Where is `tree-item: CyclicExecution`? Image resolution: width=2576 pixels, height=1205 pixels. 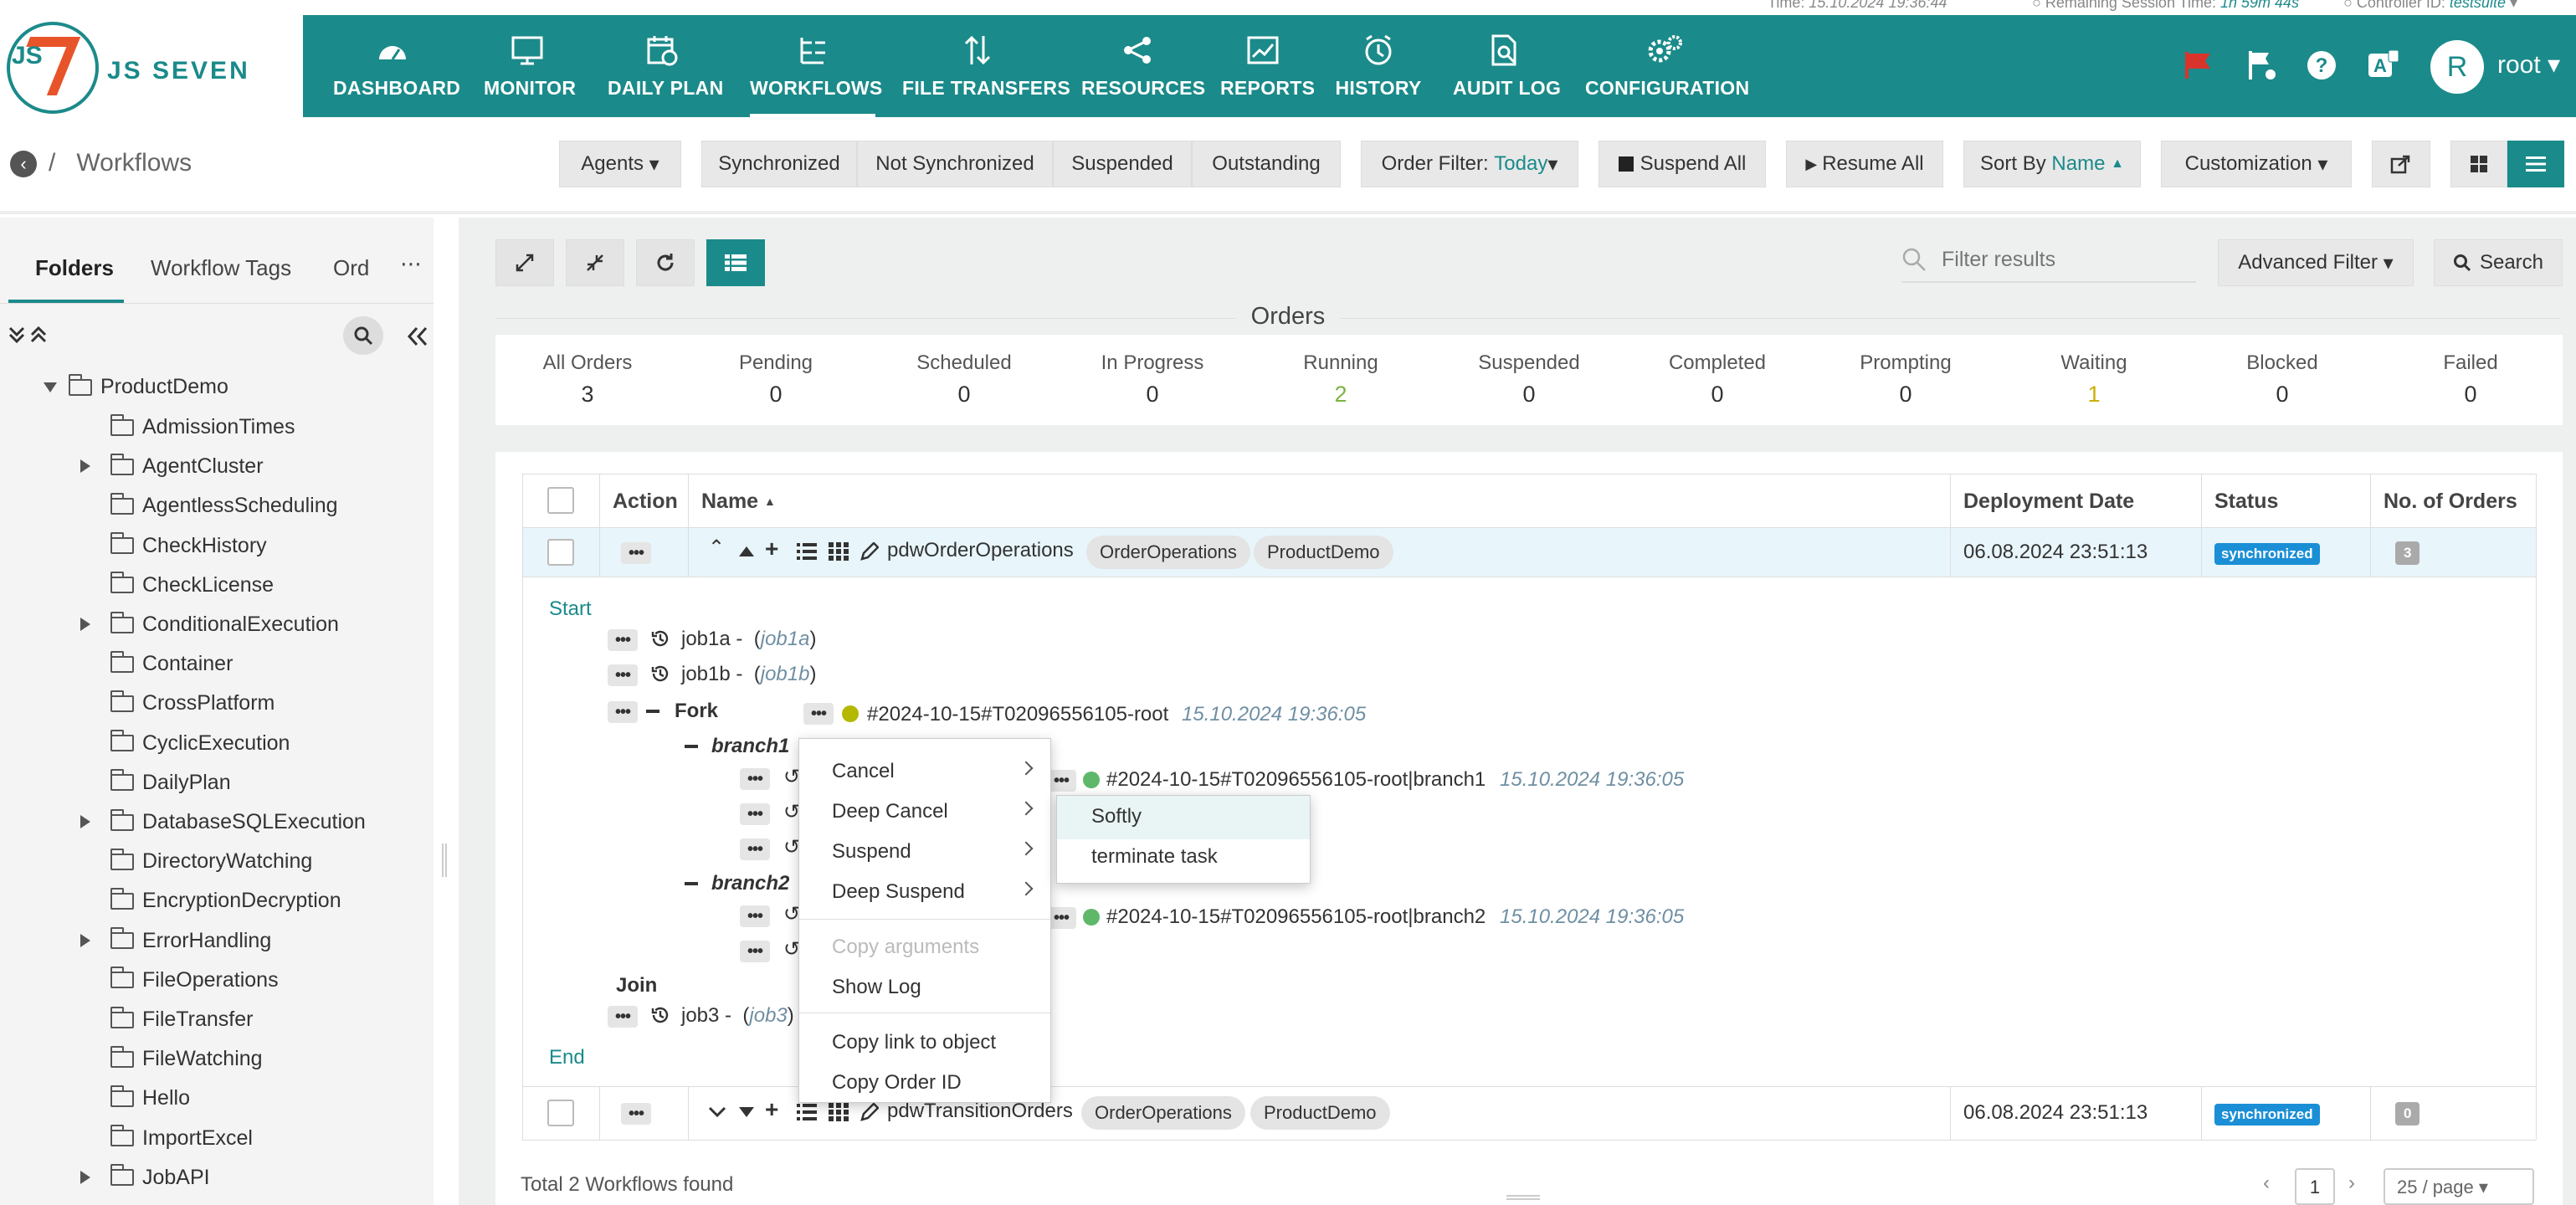 tree-item: CyclicExecution is located at coordinates (200, 743).